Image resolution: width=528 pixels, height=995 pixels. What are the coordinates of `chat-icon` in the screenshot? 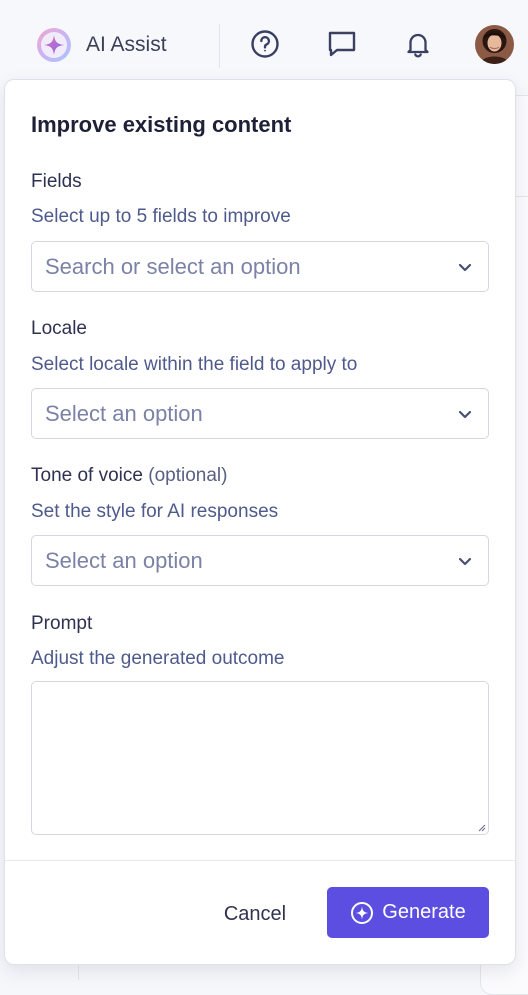 It's located at (342, 44).